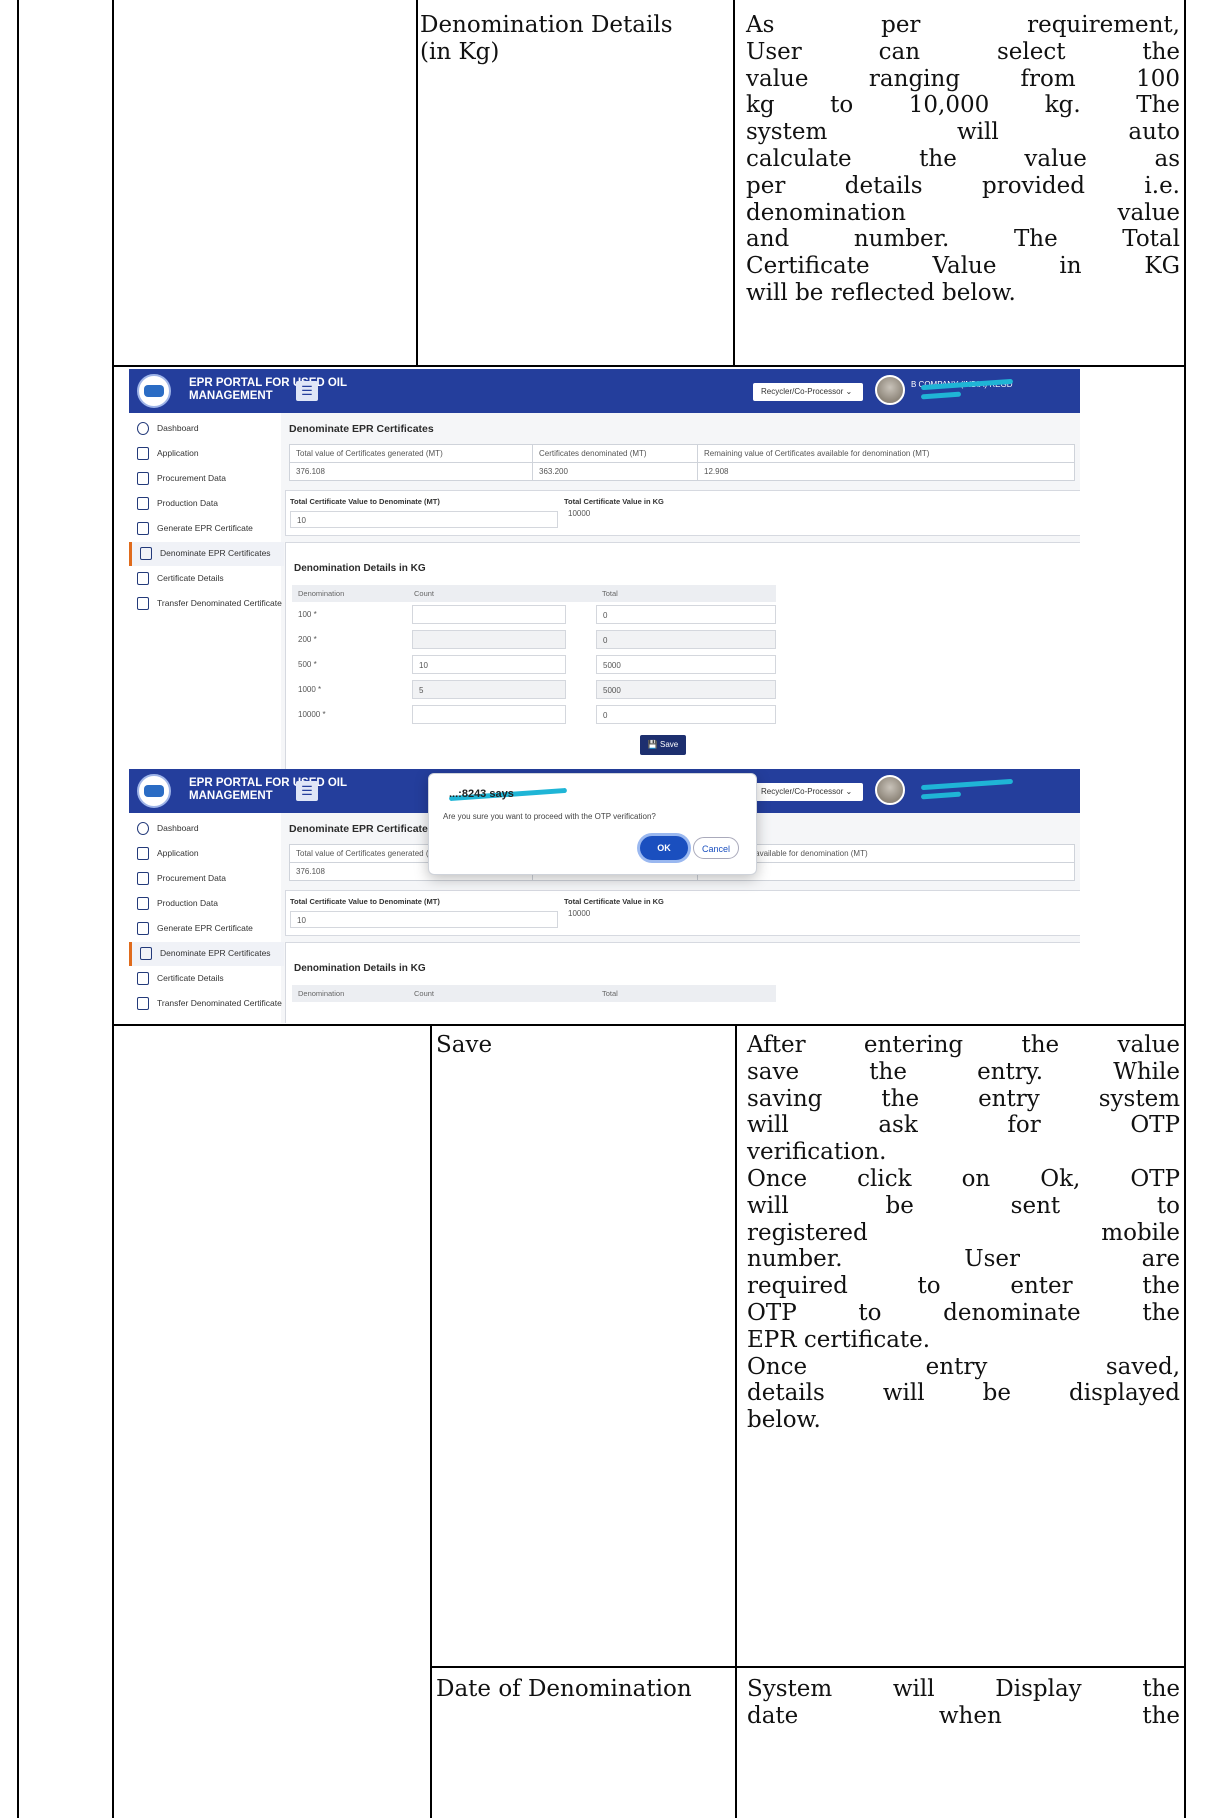  I want to click on count-input: 10, so click(489, 664).